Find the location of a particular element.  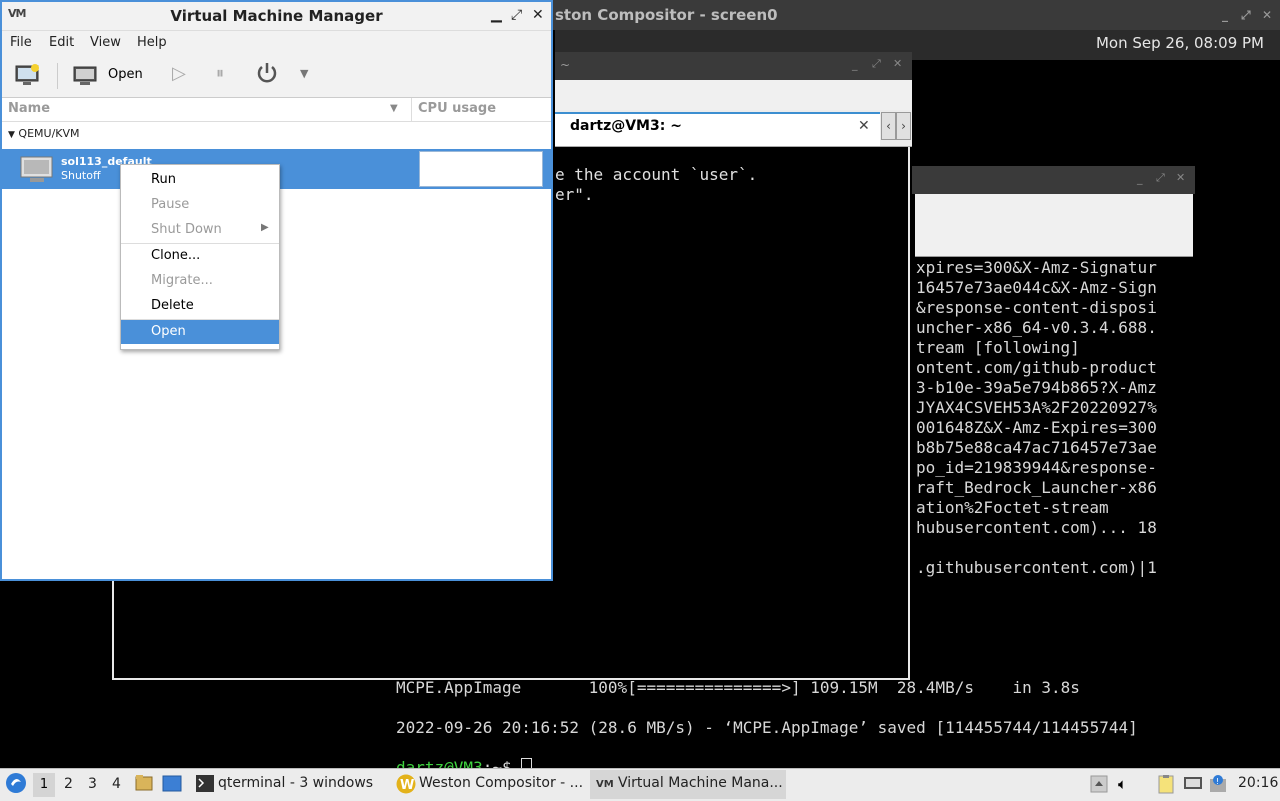

update-notifier-icon: ! is located at coordinates (1218, 786).